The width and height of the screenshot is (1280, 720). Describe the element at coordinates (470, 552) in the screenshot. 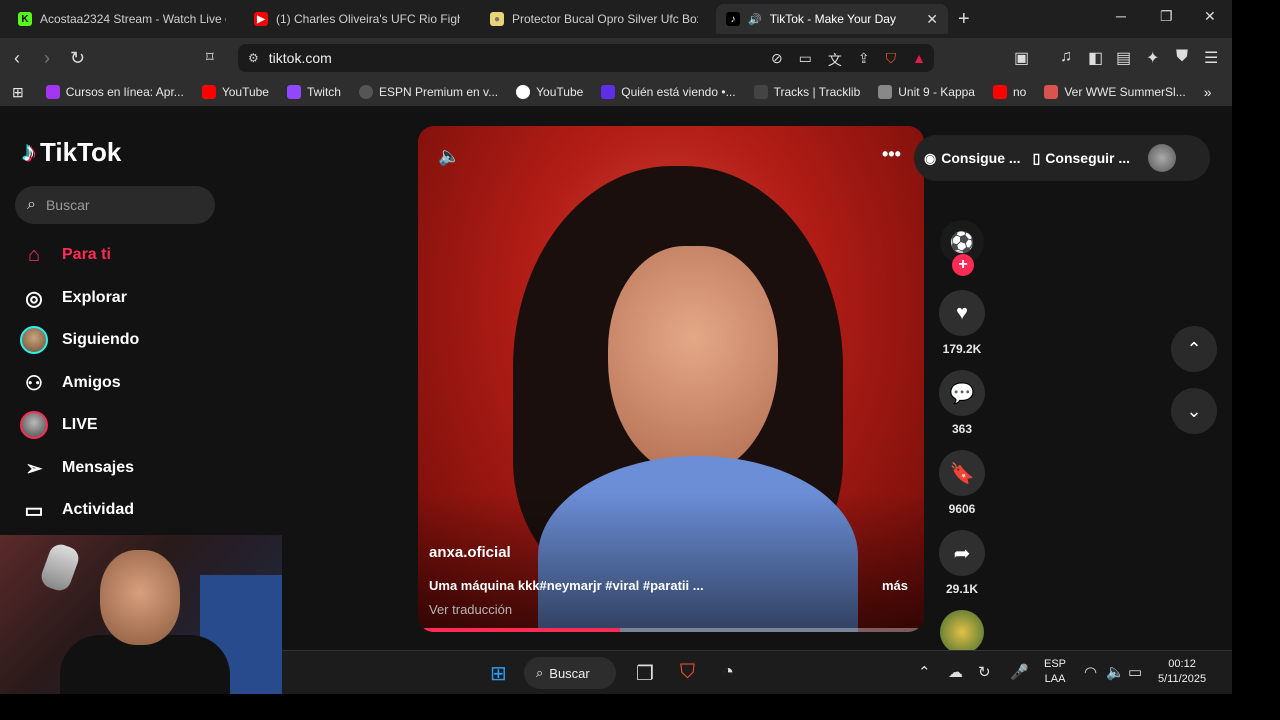

I see `video-username: anxa.oficial` at that location.